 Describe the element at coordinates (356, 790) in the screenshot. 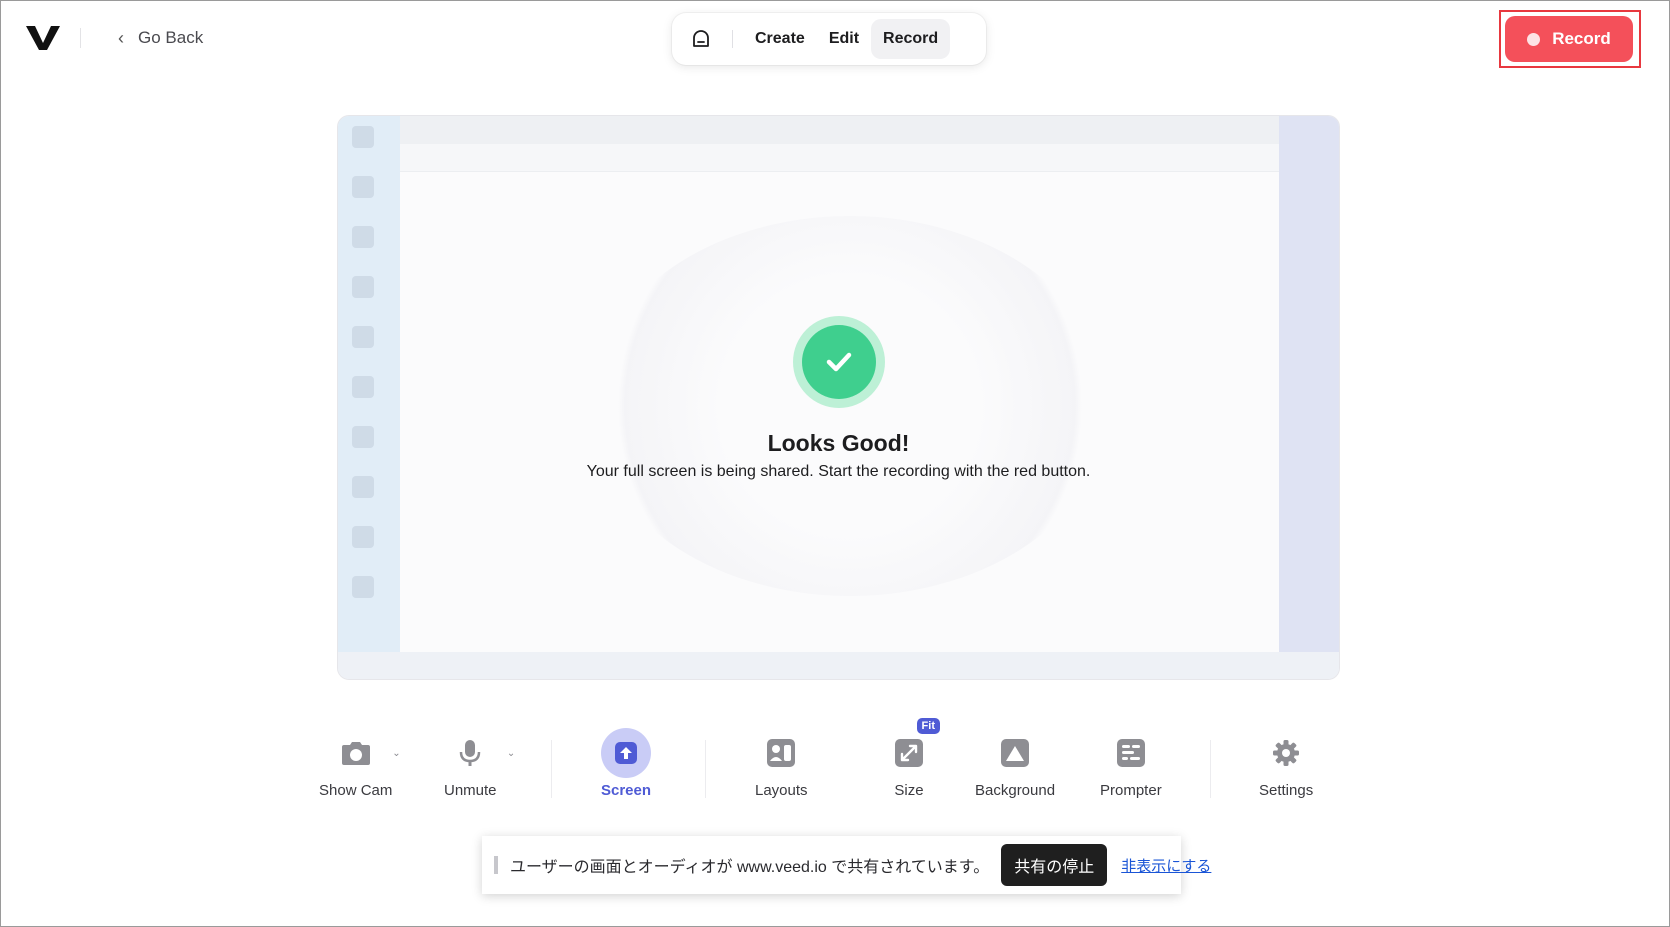

I see `show-cam-label: Show Cam` at that location.